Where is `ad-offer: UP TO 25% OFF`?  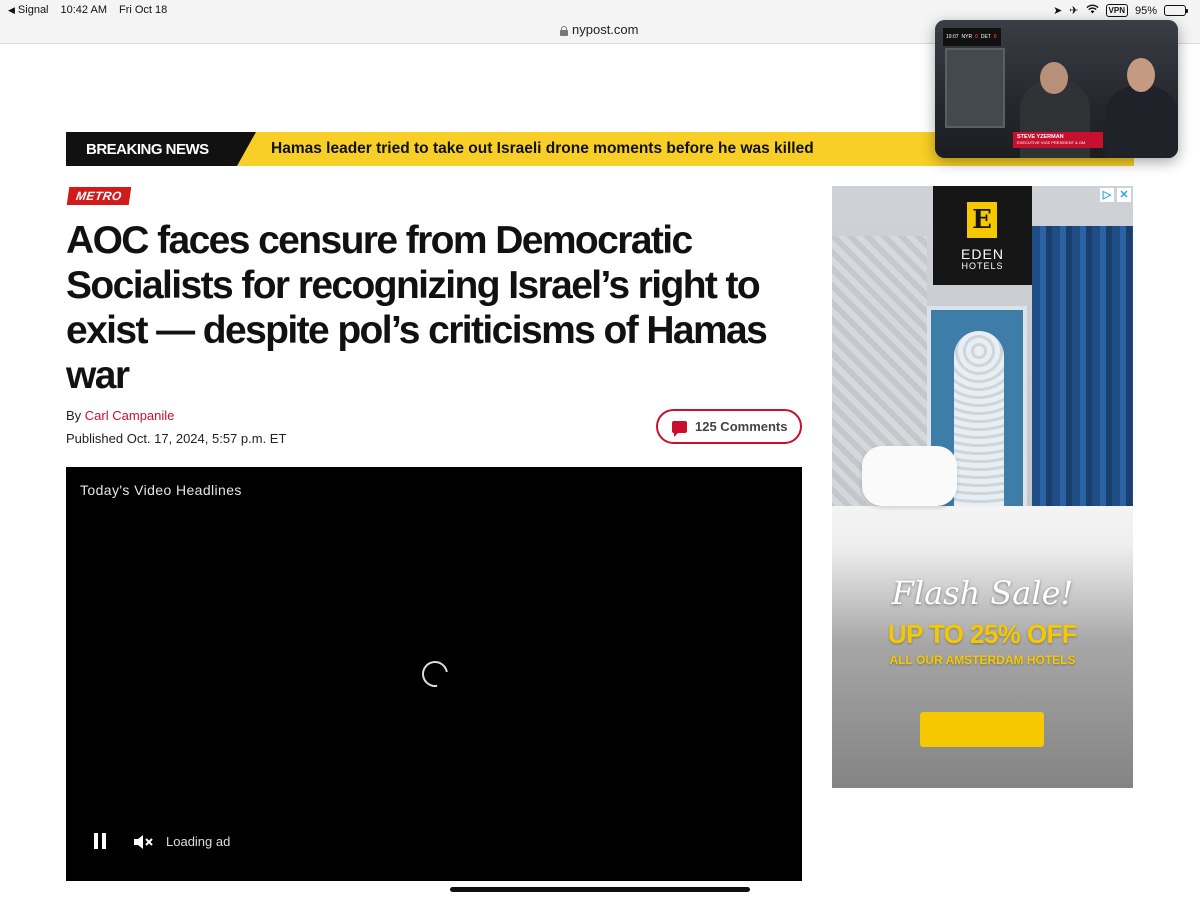
ad-offer: UP TO 25% OFF is located at coordinates (982, 634).